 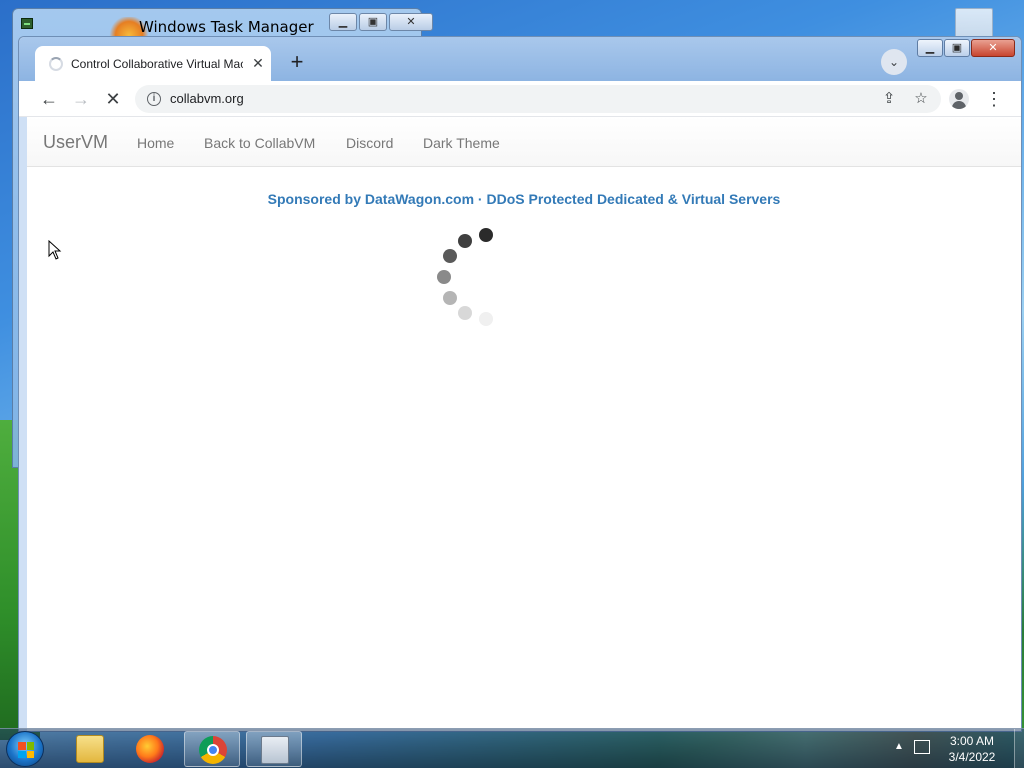 I want to click on new-tab-button: +, so click(x=297, y=63).